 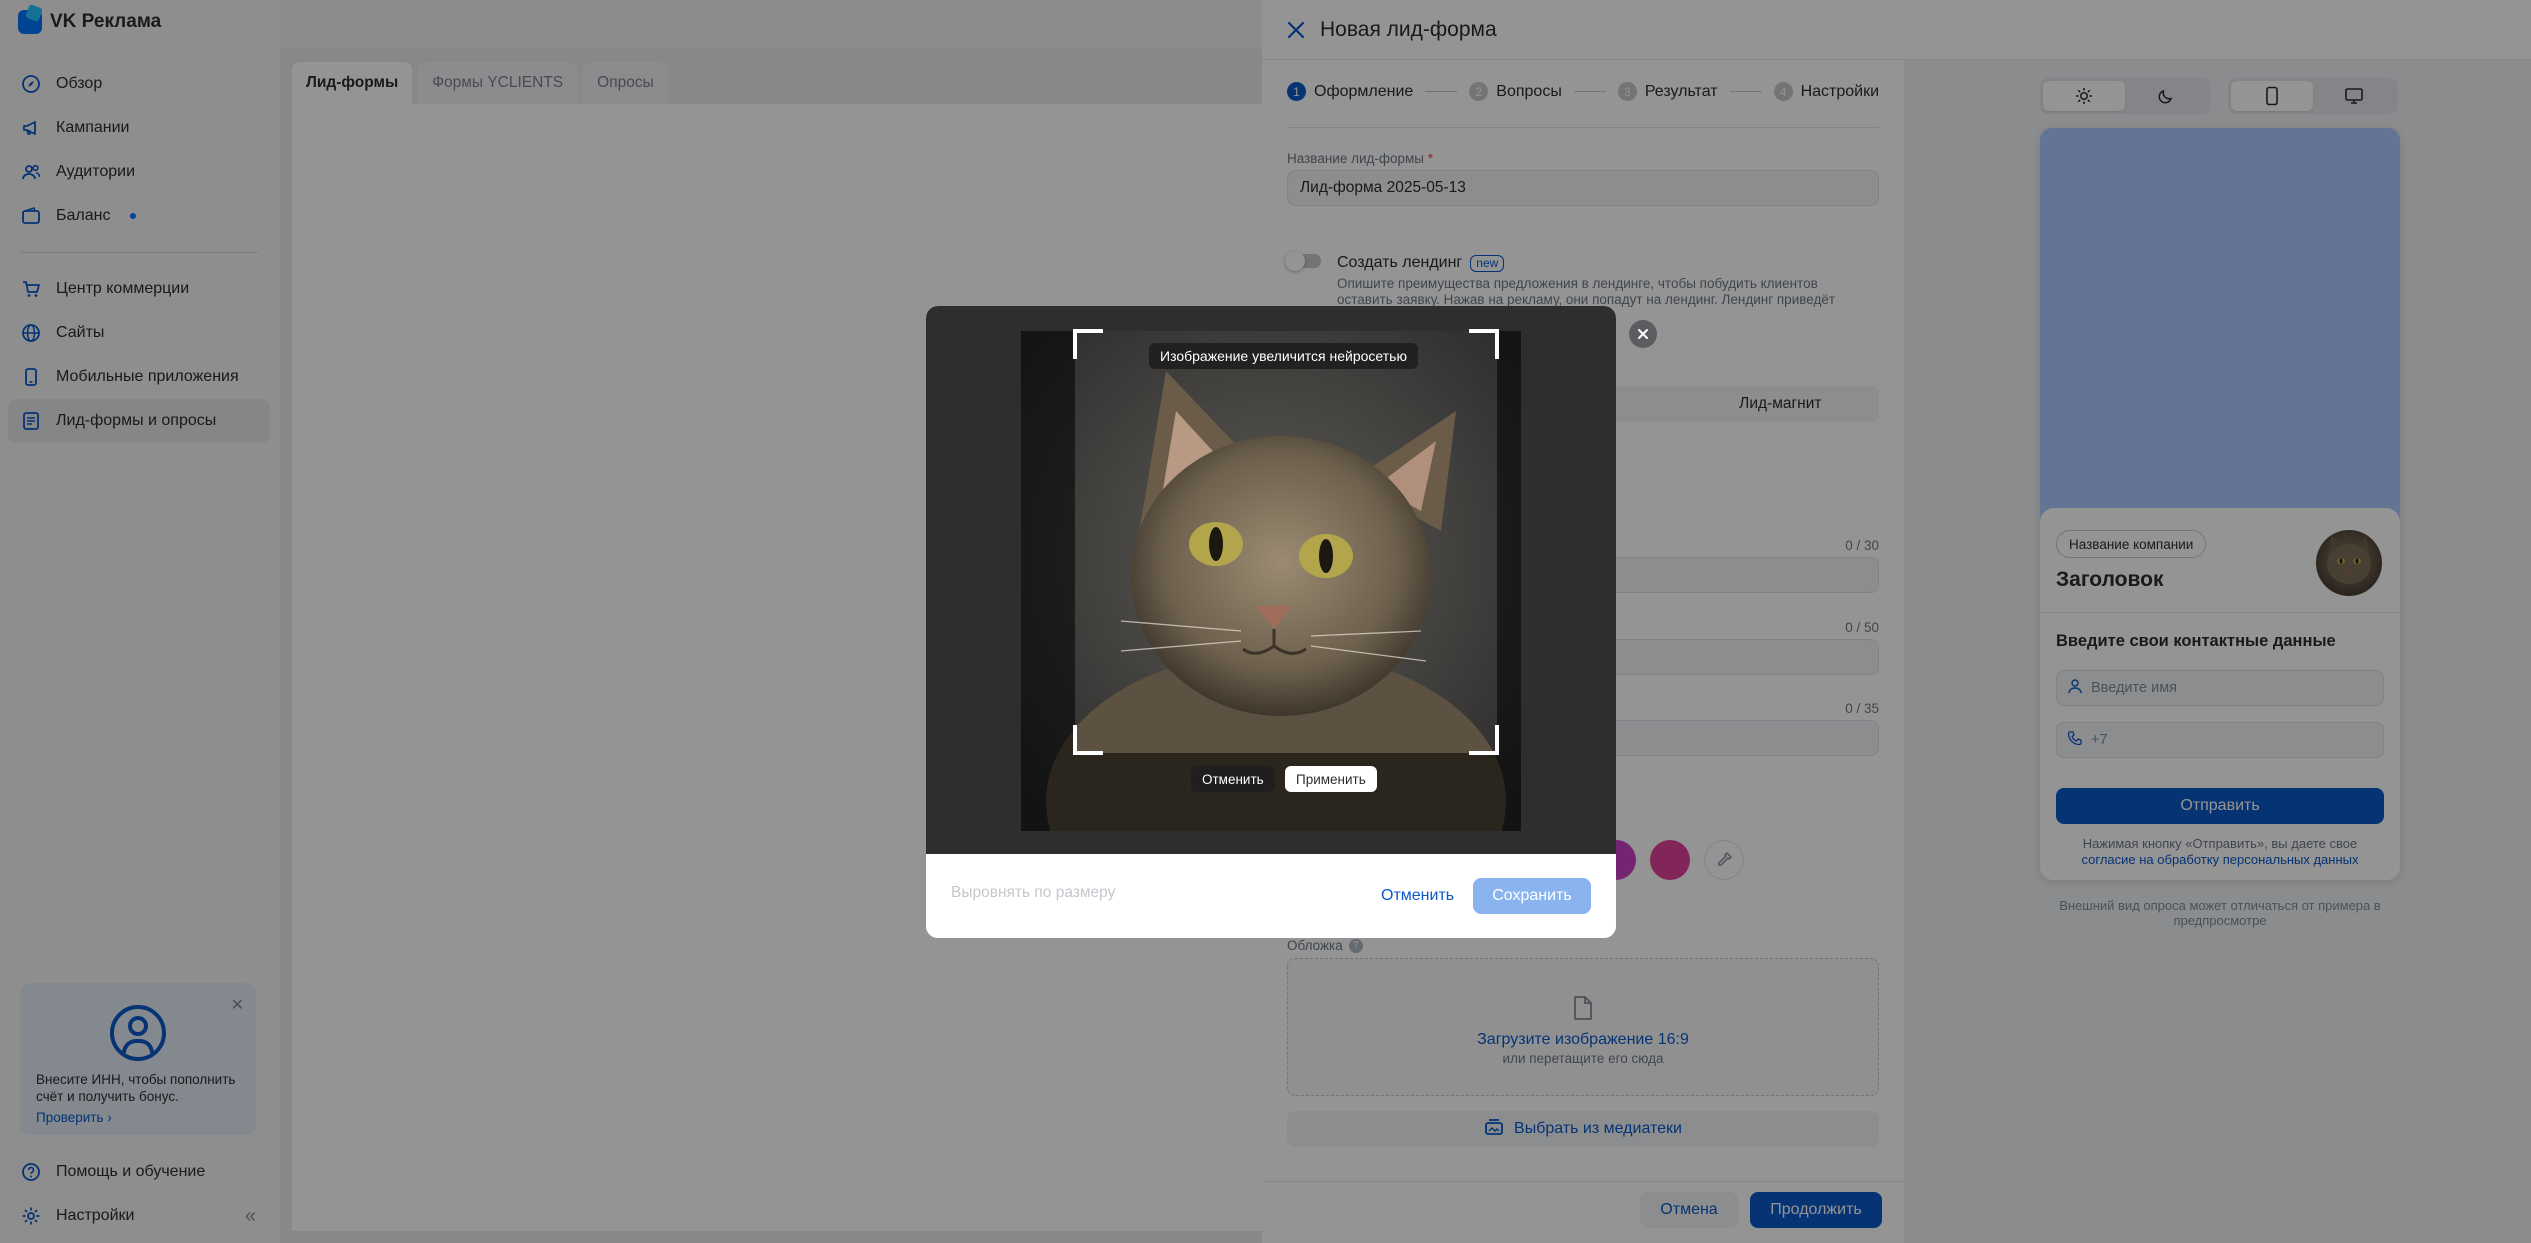 I want to click on sidebar-item-lead-forms: Лид-формы и опросы, so click(x=139, y=421).